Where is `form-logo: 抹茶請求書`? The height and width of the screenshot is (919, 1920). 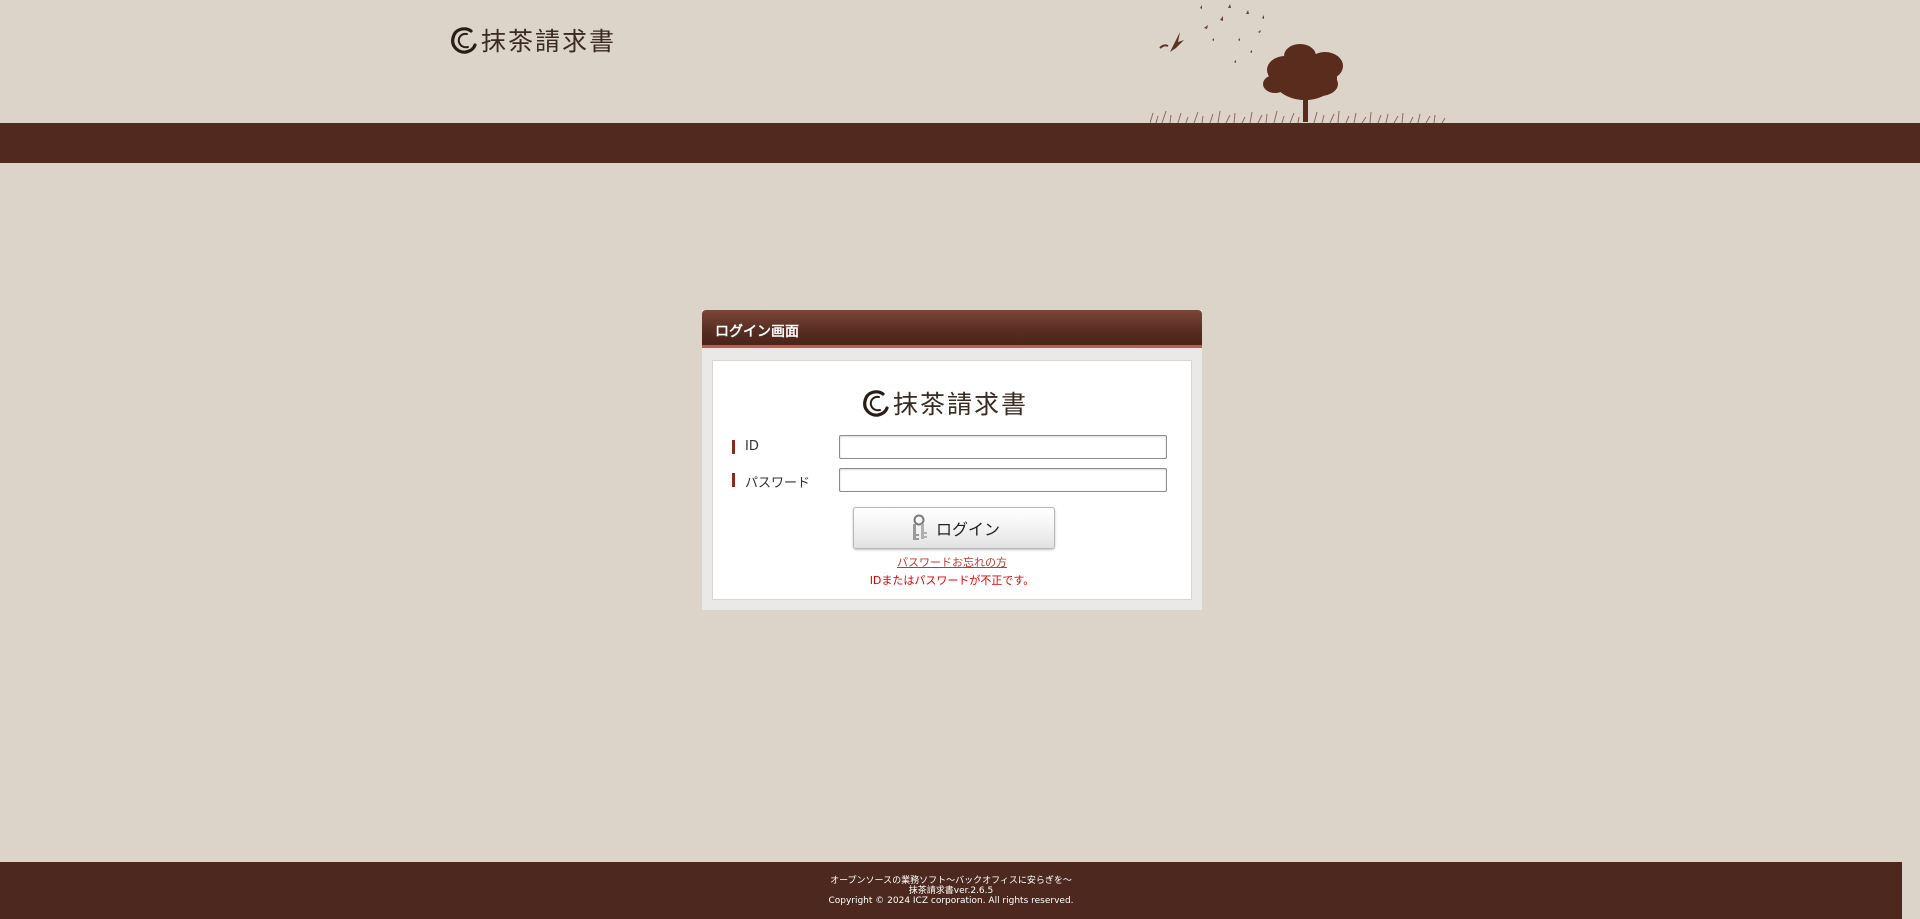
form-logo: 抹茶請求書 is located at coordinates (944, 403).